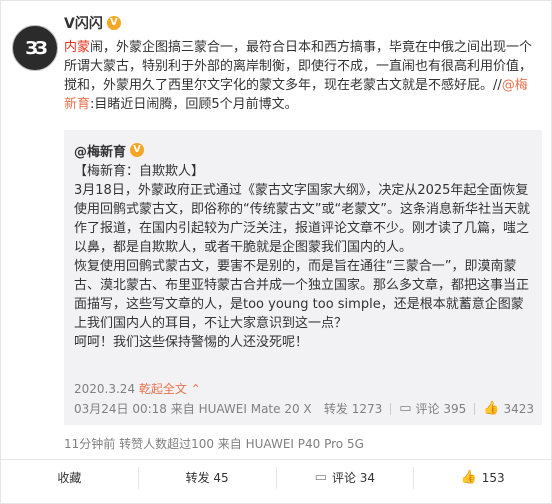 Image resolution: width=552 pixels, height=504 pixels. I want to click on favorite-button: 收藏, so click(70, 477).